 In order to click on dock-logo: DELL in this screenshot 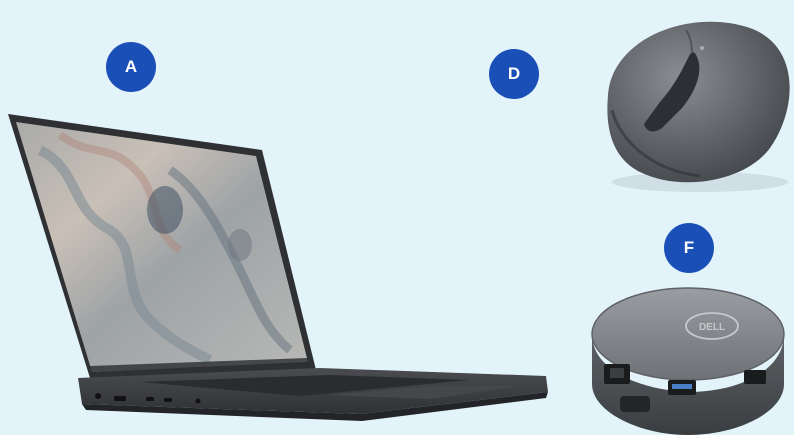, I will do `click(712, 327)`.